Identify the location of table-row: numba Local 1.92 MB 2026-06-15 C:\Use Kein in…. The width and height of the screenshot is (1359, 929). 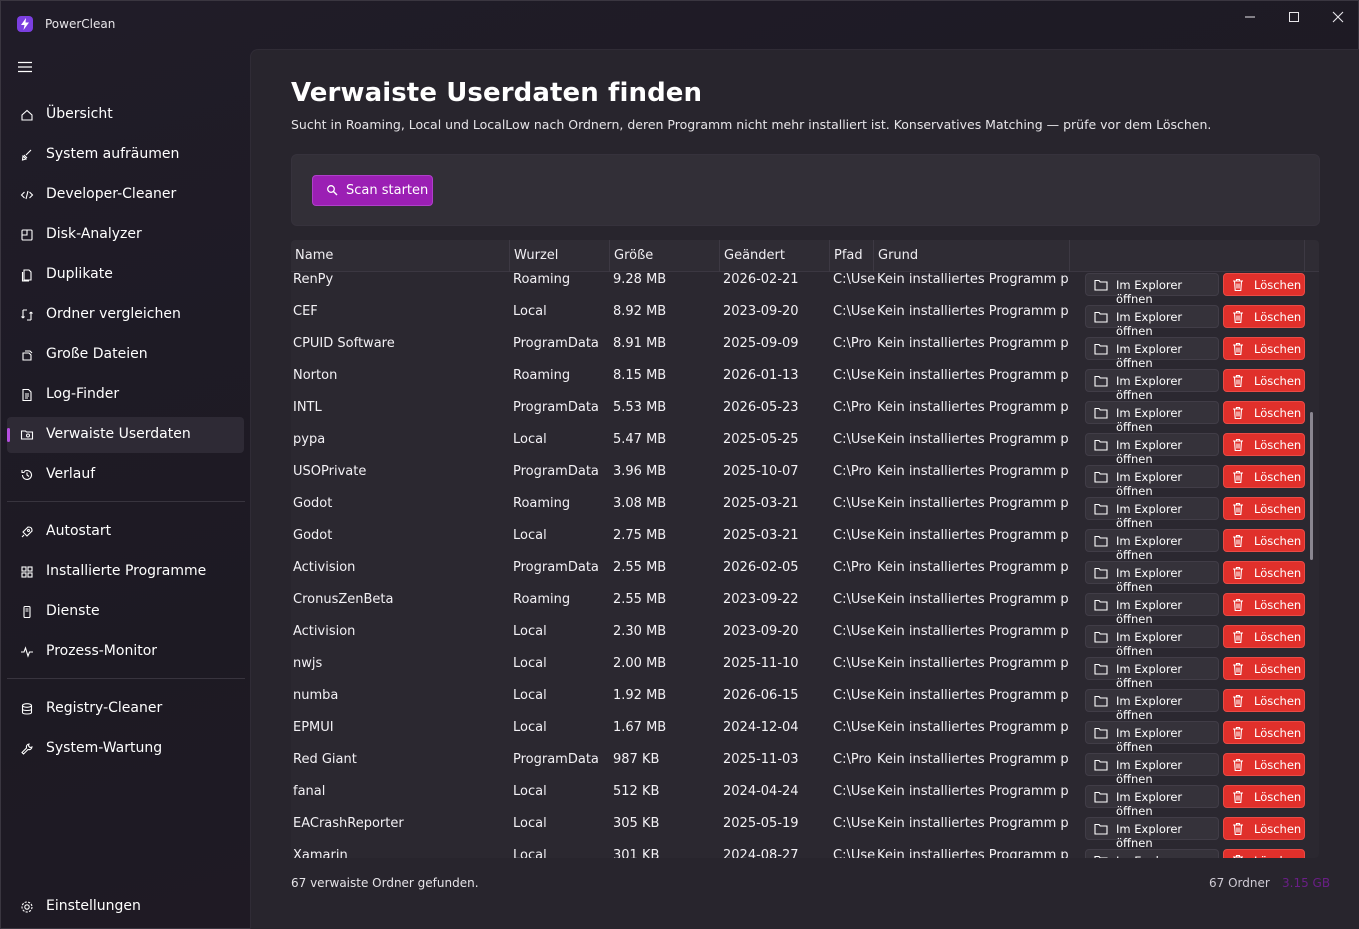
(805, 703).